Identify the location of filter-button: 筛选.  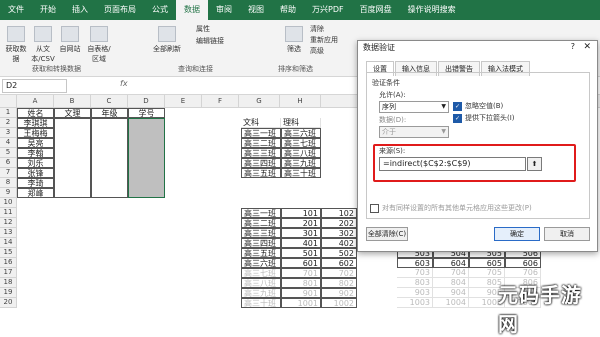
(294, 40).